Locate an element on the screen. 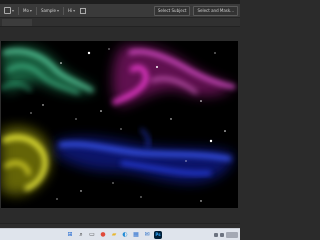  checkbox-icon is located at coordinates (83, 10).